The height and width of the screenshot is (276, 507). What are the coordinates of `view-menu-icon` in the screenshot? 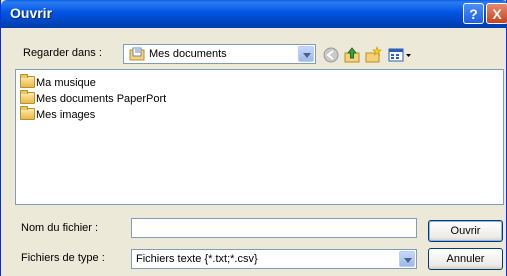 It's located at (400, 55).